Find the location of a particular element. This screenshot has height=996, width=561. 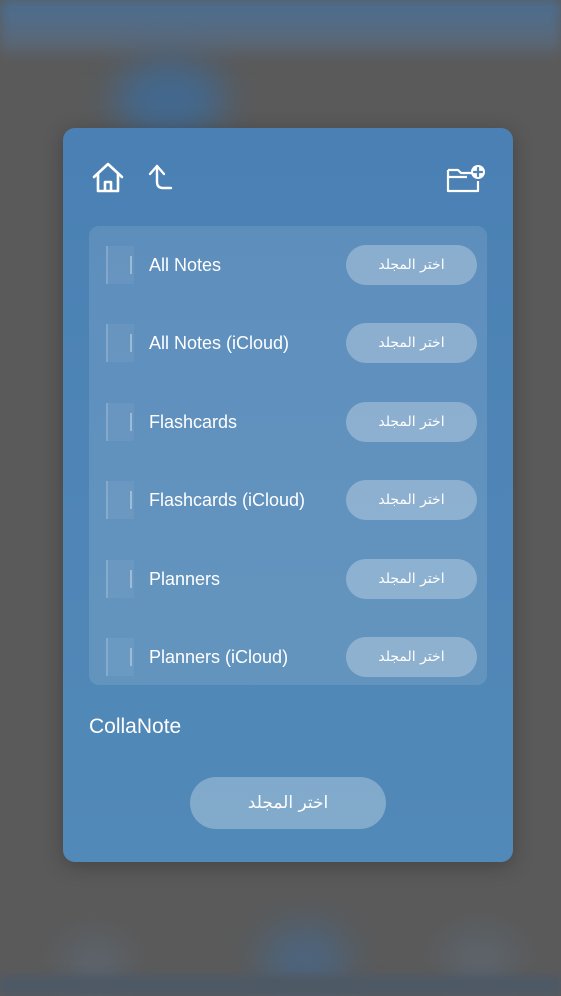

up-button is located at coordinates (160, 178).